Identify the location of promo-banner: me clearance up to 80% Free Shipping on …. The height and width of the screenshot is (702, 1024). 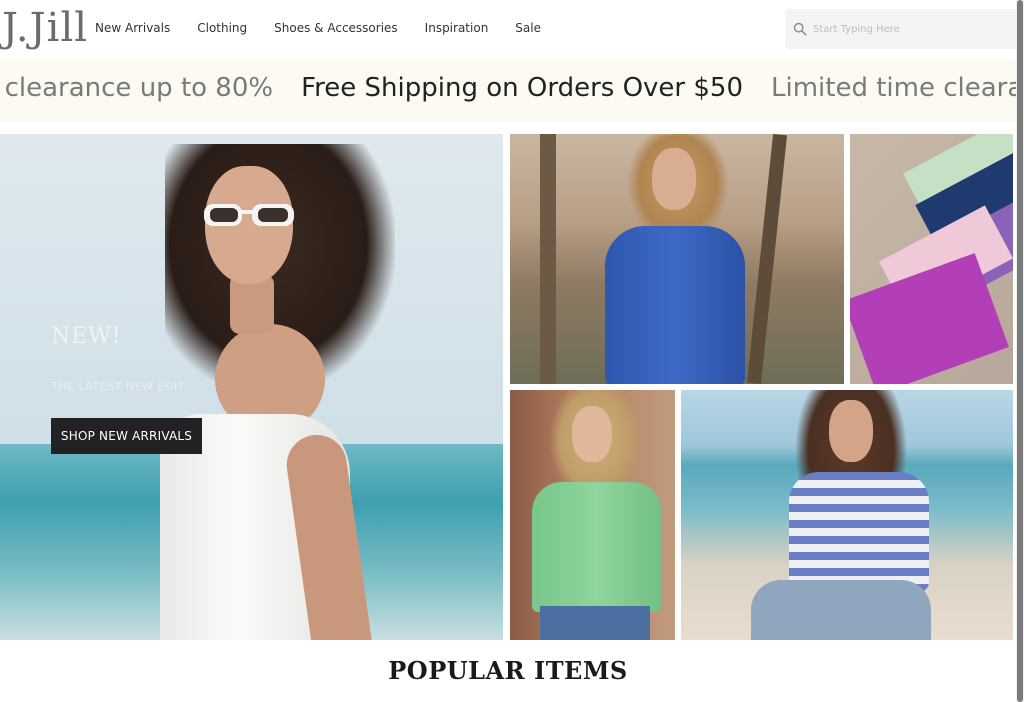
(508, 91).